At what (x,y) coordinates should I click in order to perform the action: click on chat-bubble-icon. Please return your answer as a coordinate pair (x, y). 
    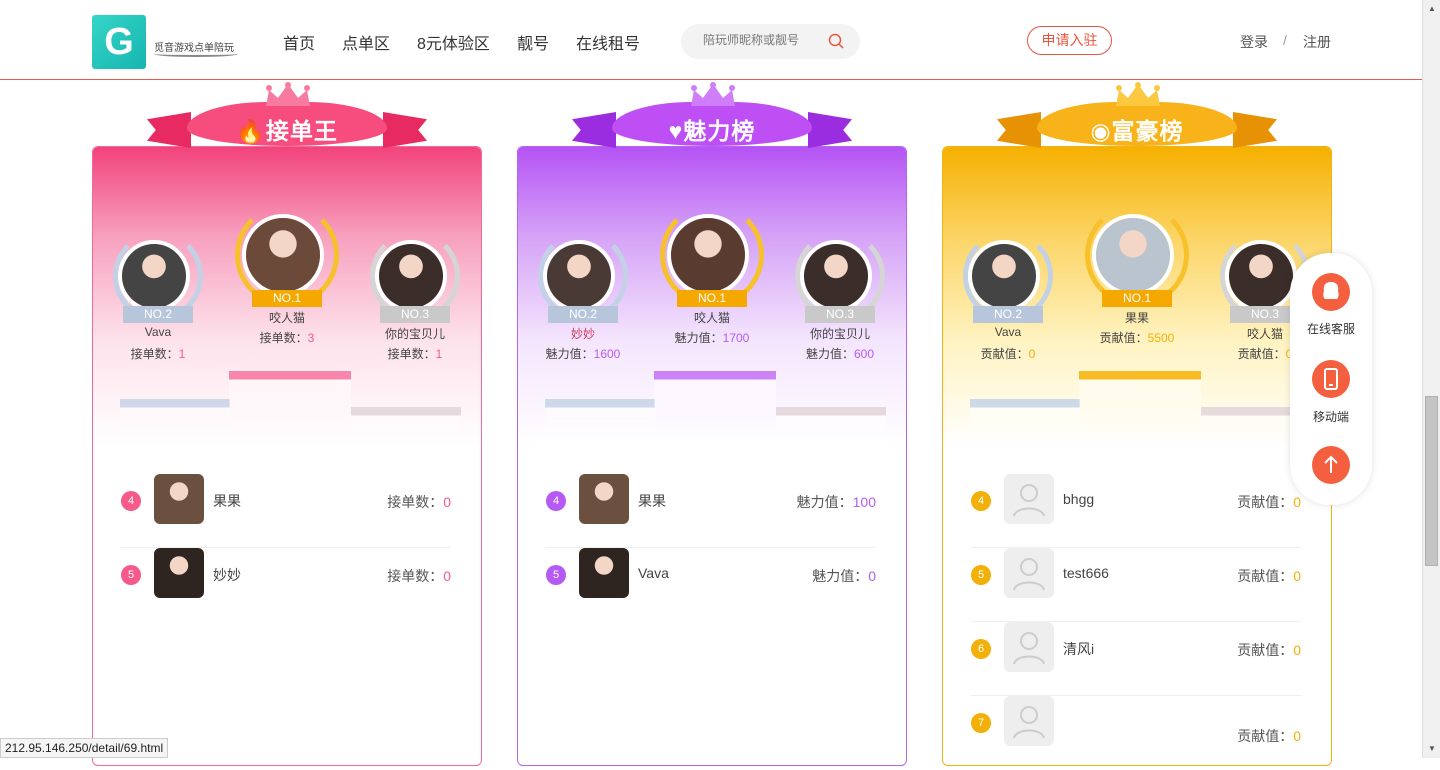
    Looking at the image, I should click on (1331, 292).